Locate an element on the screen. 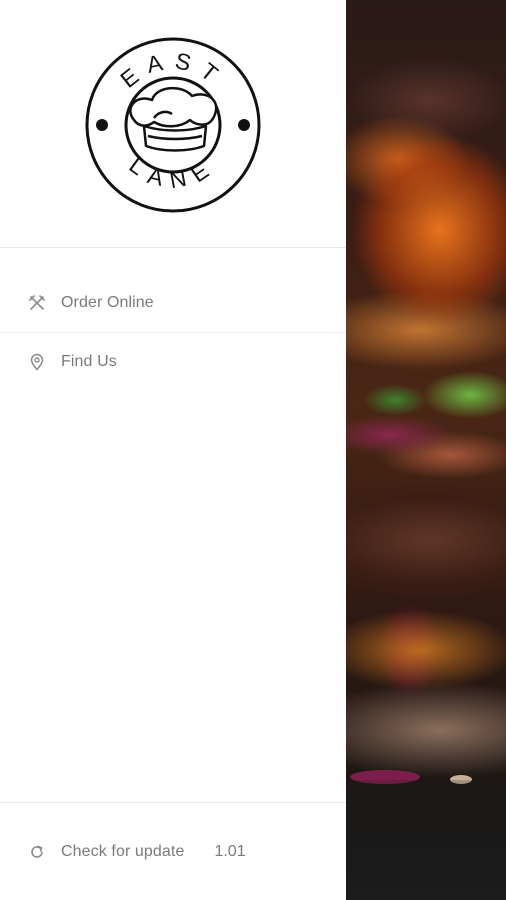 This screenshot has width=506, height=900. check-for-update-label: Check for update is located at coordinates (123, 851).